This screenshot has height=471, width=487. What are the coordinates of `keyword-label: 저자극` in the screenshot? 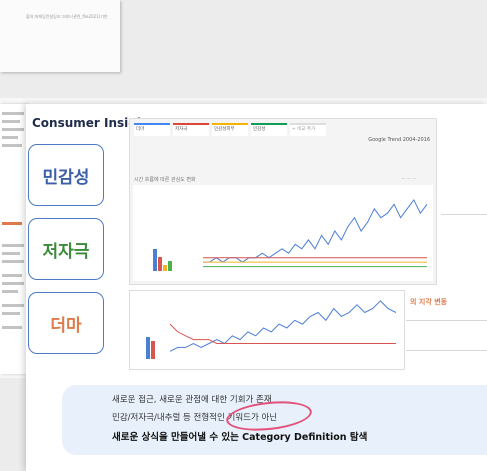 It's located at (66, 251).